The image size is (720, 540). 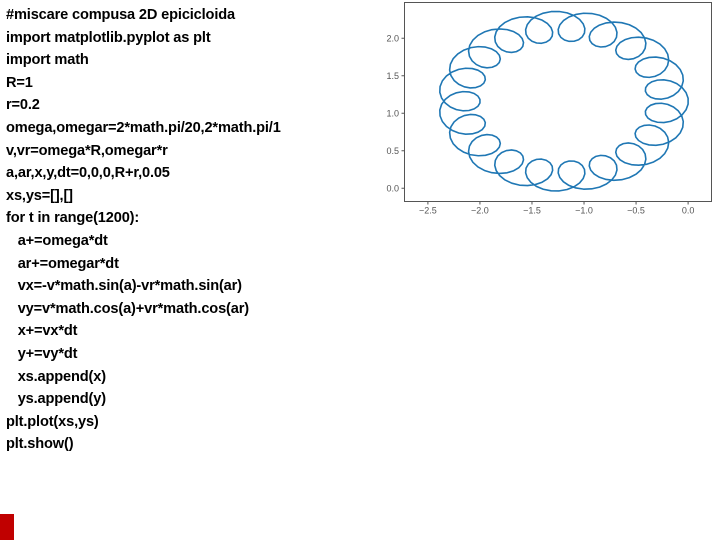 What do you see at coordinates (73, 218) in the screenshot?
I see `code-line: for t in range(1200):` at bounding box center [73, 218].